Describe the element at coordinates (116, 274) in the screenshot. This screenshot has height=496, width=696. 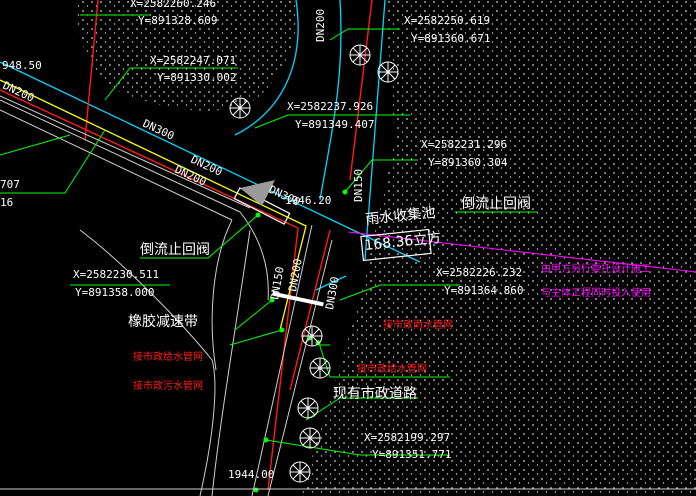
I see `coord-6-x: X=2582230.511` at that location.